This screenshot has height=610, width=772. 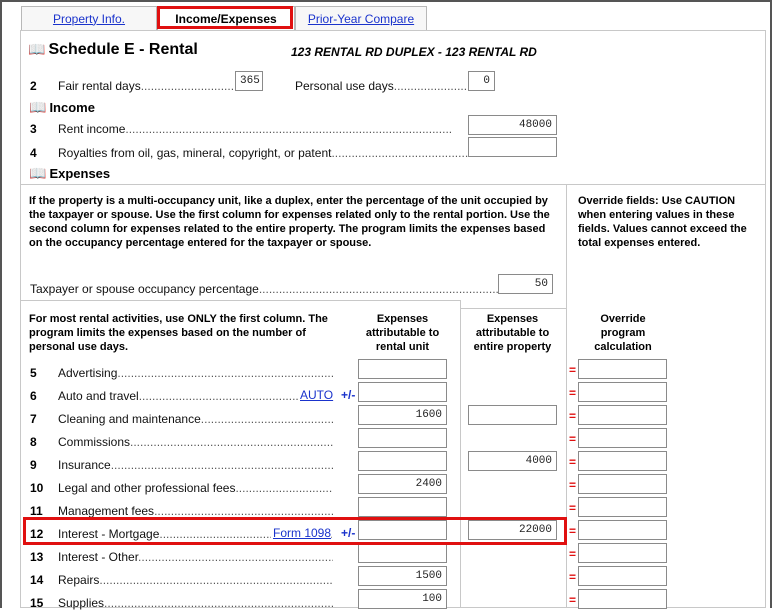 I want to click on line-number: 3, so click(x=33, y=129).